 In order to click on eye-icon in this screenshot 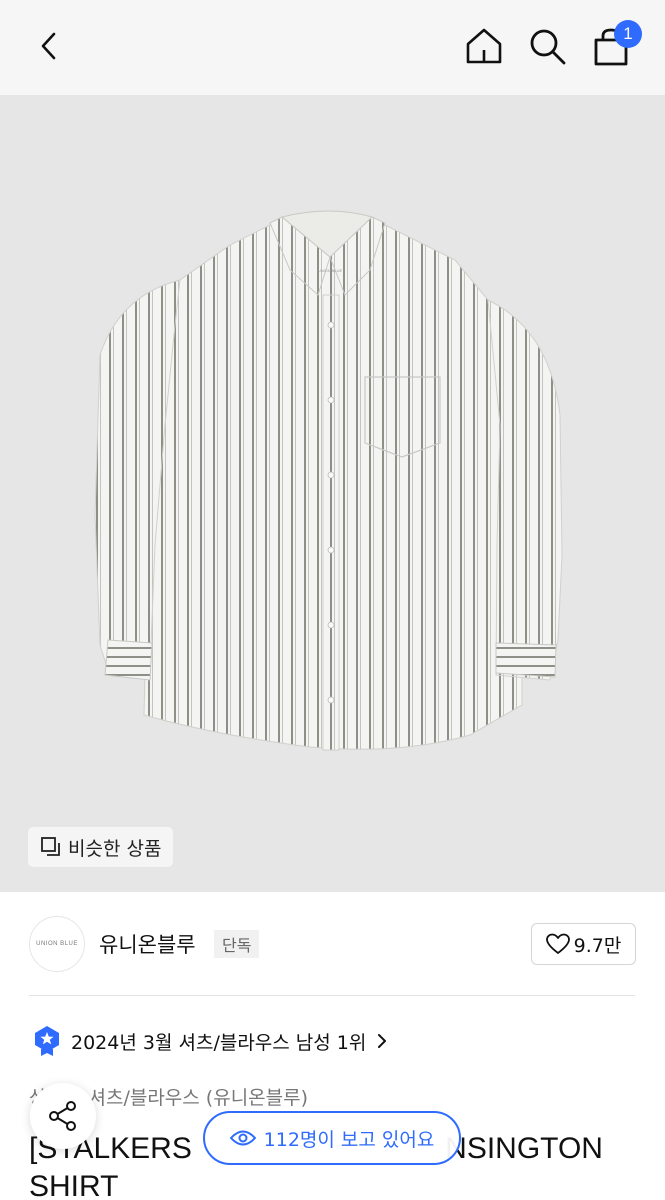, I will do `click(242, 1138)`.